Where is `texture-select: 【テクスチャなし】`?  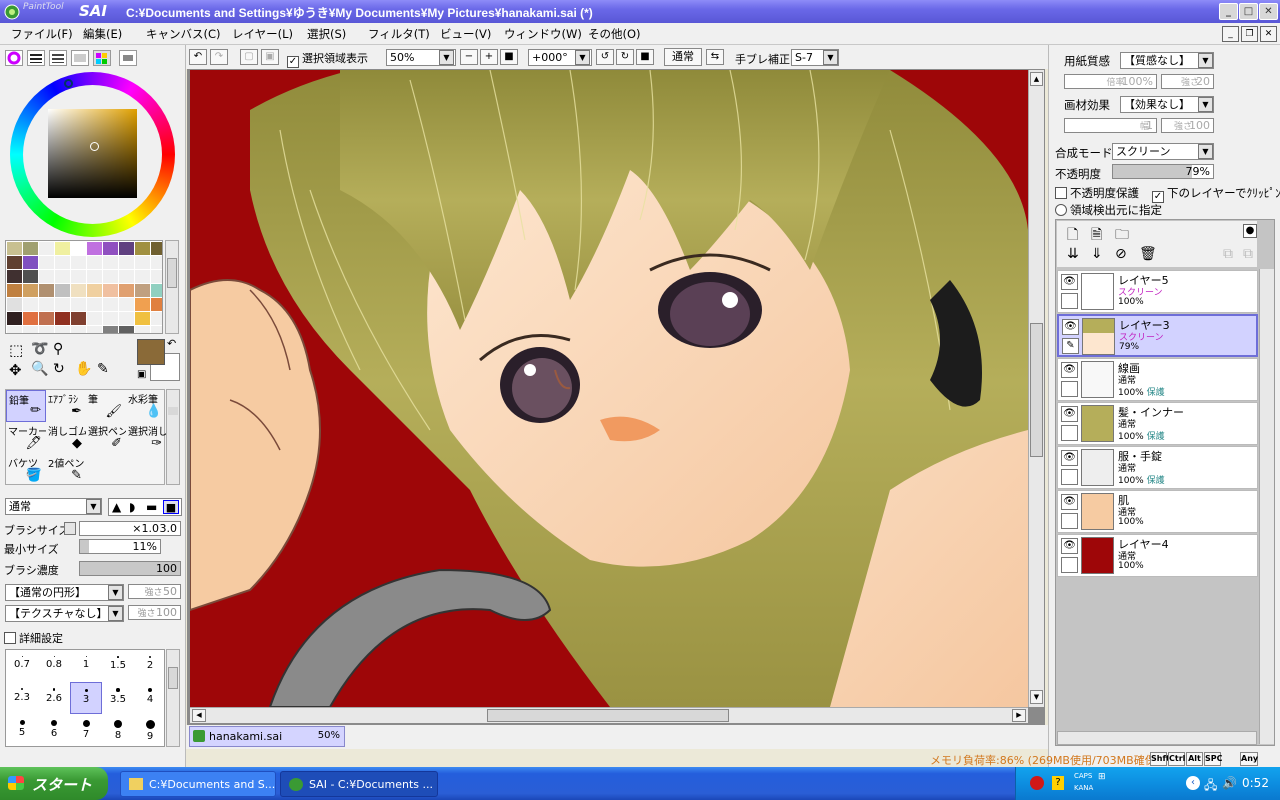 texture-select: 【テクスチャなし】 is located at coordinates (64, 613).